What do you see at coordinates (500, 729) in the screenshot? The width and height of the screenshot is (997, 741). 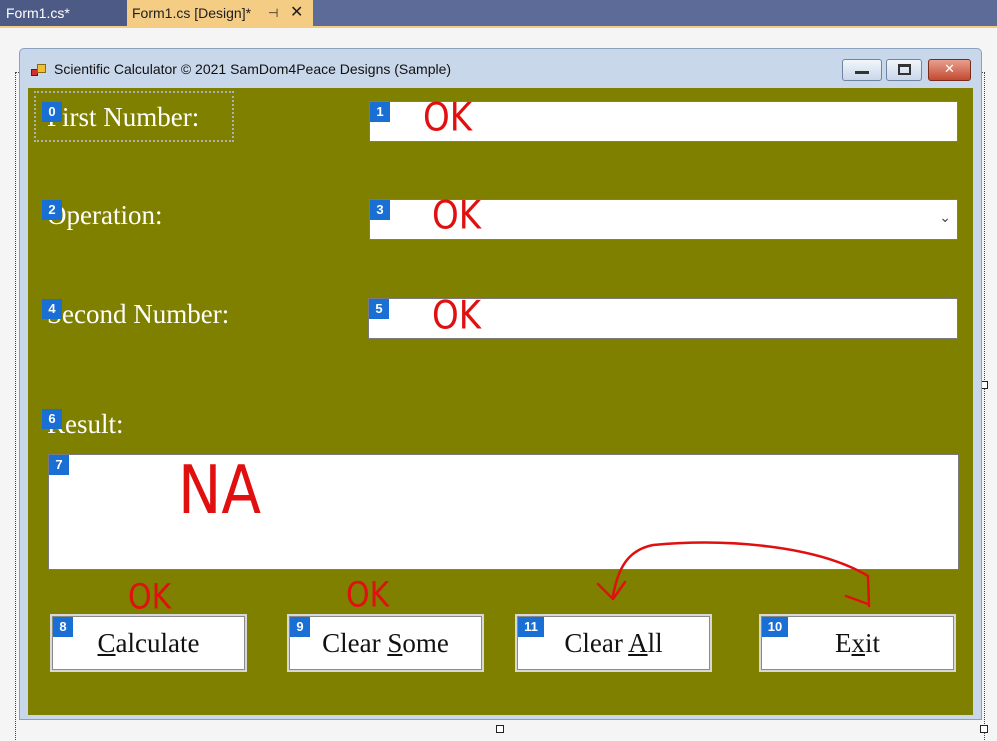 I see `resize-handle-bottom` at bounding box center [500, 729].